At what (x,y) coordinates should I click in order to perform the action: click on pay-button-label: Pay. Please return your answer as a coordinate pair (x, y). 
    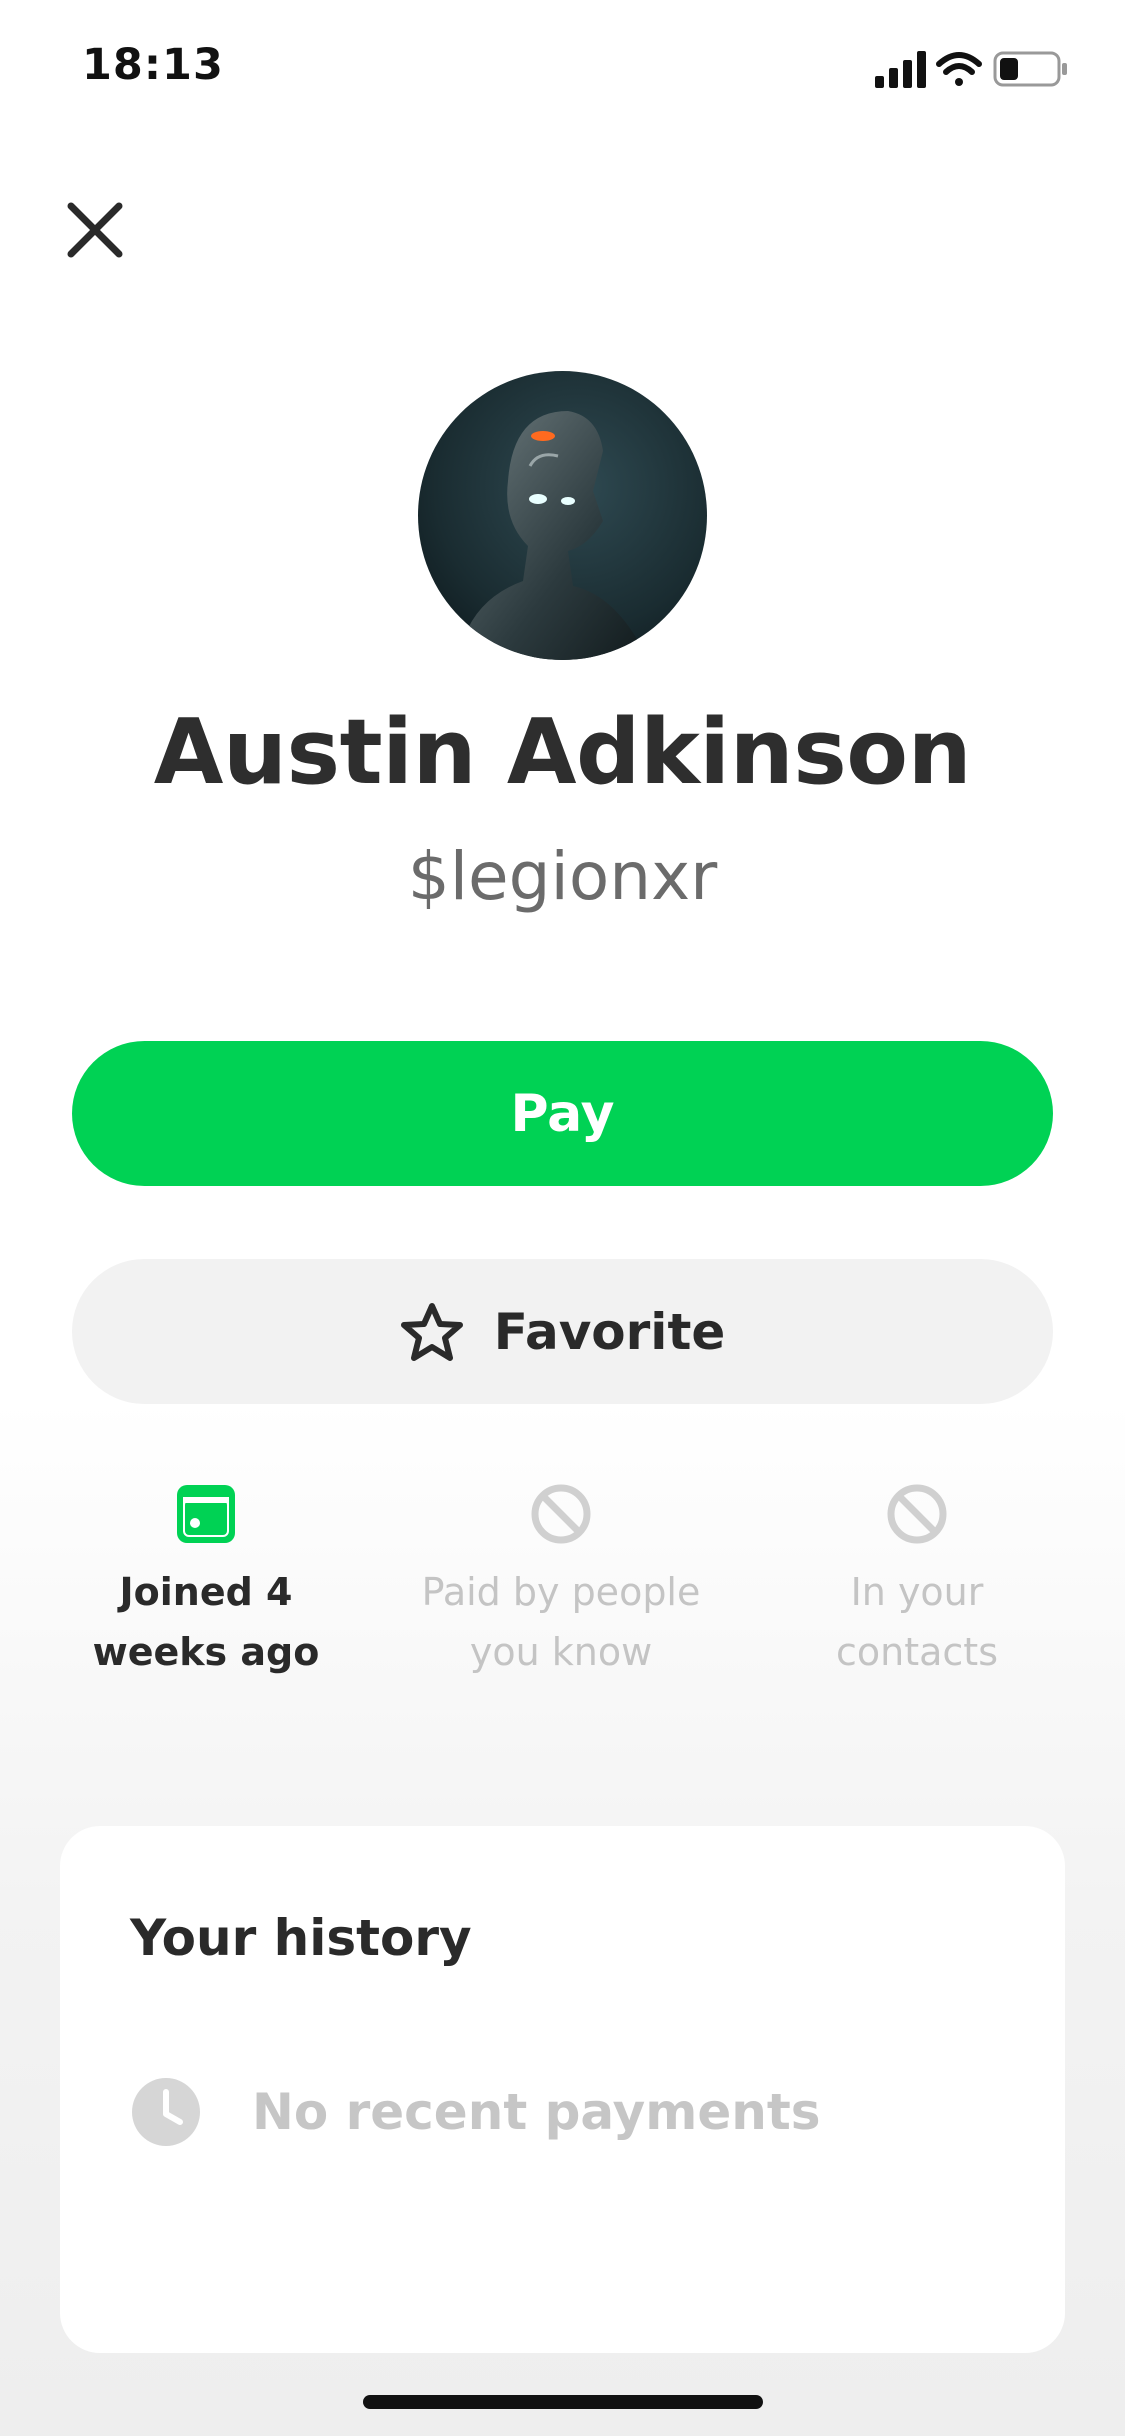
    Looking at the image, I should click on (562, 1113).